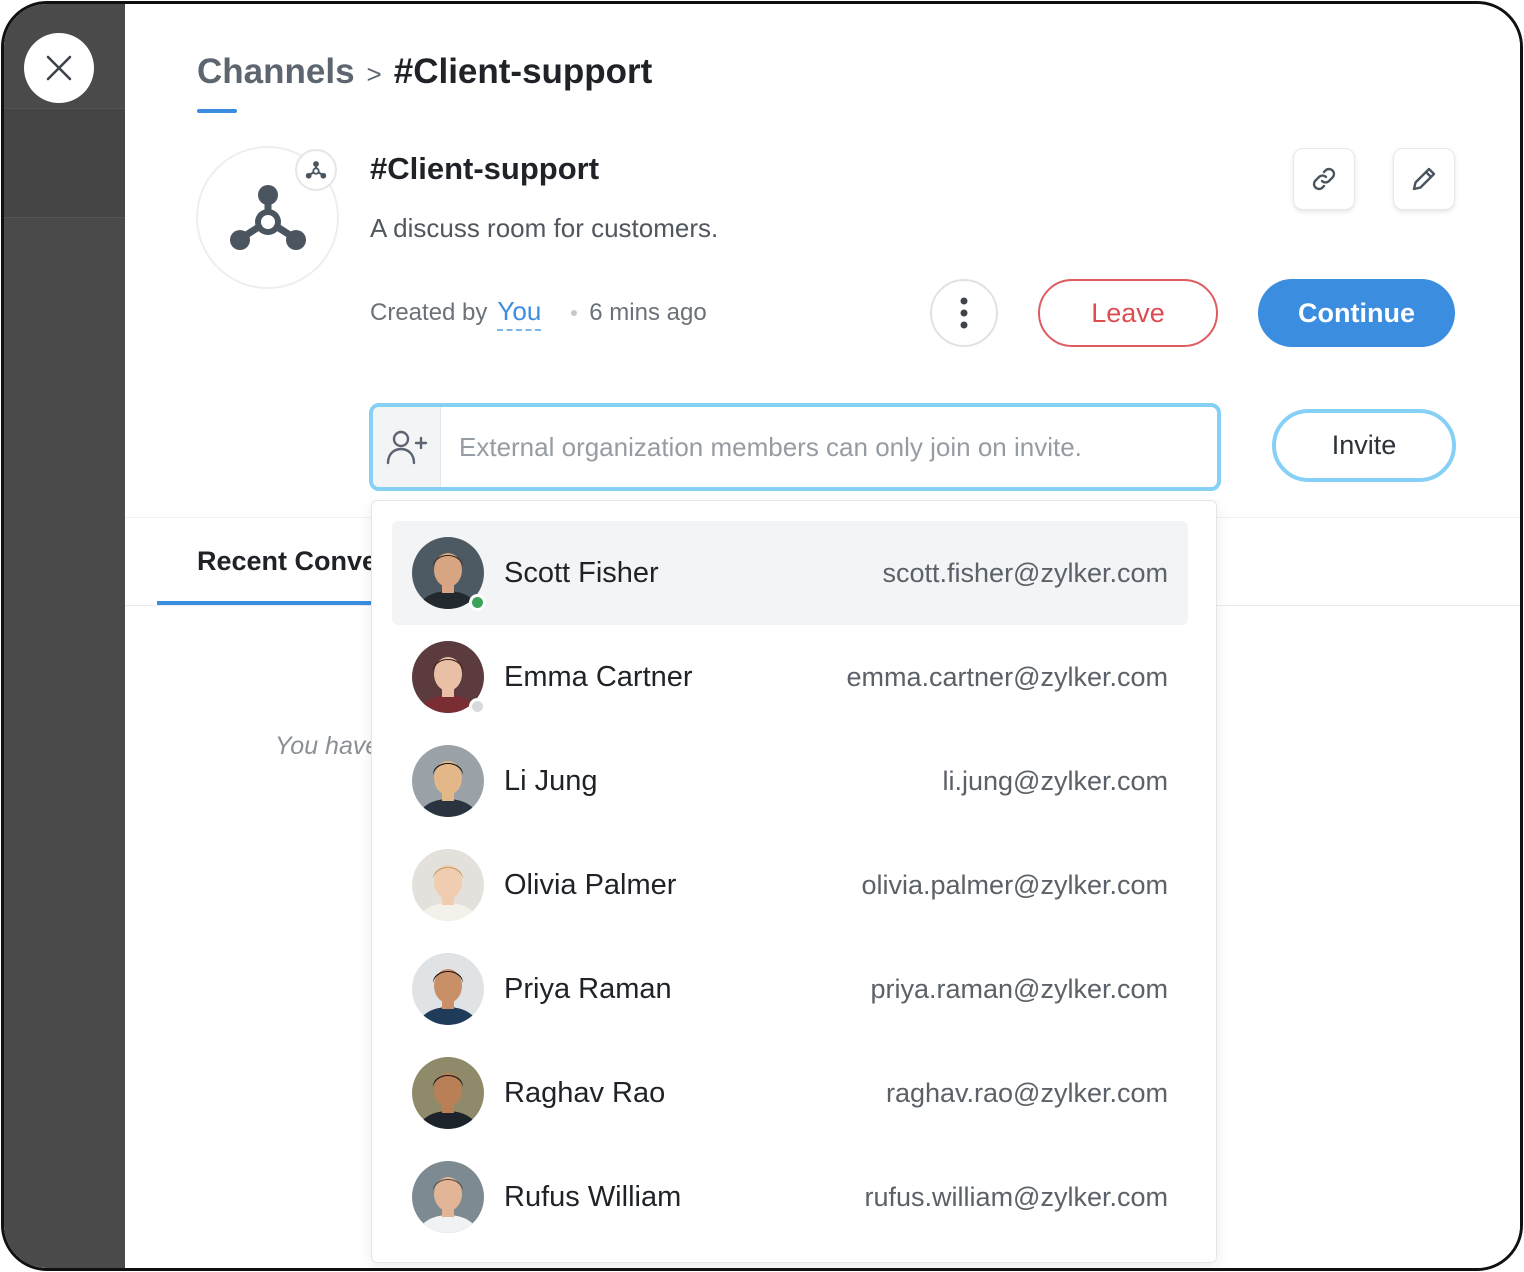 The height and width of the screenshot is (1272, 1524). I want to click on member-name: Rufus William, so click(593, 1196).